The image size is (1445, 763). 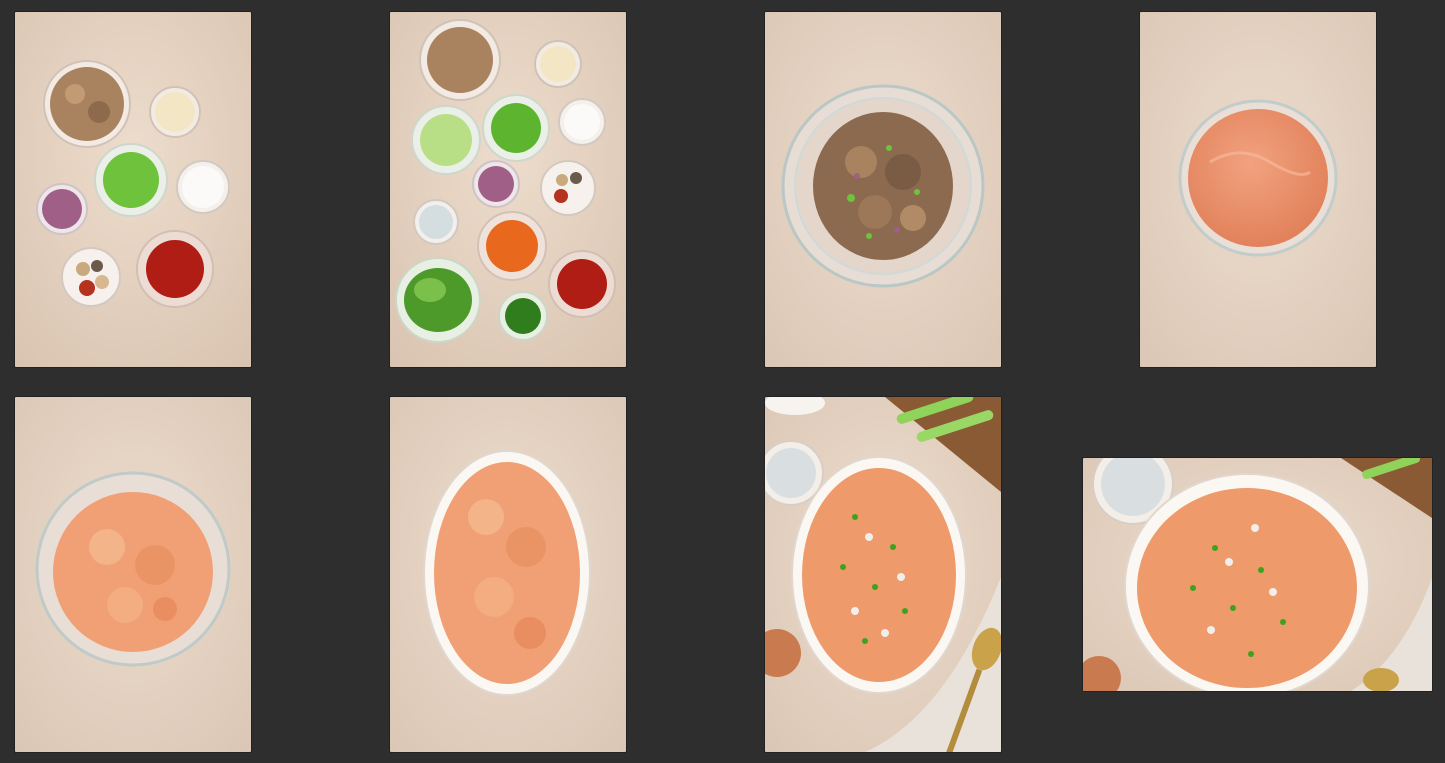 I want to click on photo-thumbnail-garnished-horizontal, so click(x=1257, y=574).